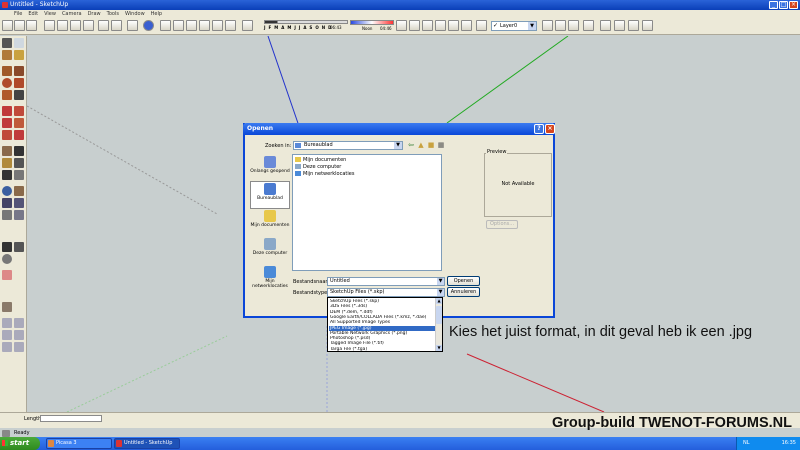 Image resolution: width=800 pixels, height=450 pixels. Describe the element at coordinates (19, 335) in the screenshot. I see `union-icon` at that location.